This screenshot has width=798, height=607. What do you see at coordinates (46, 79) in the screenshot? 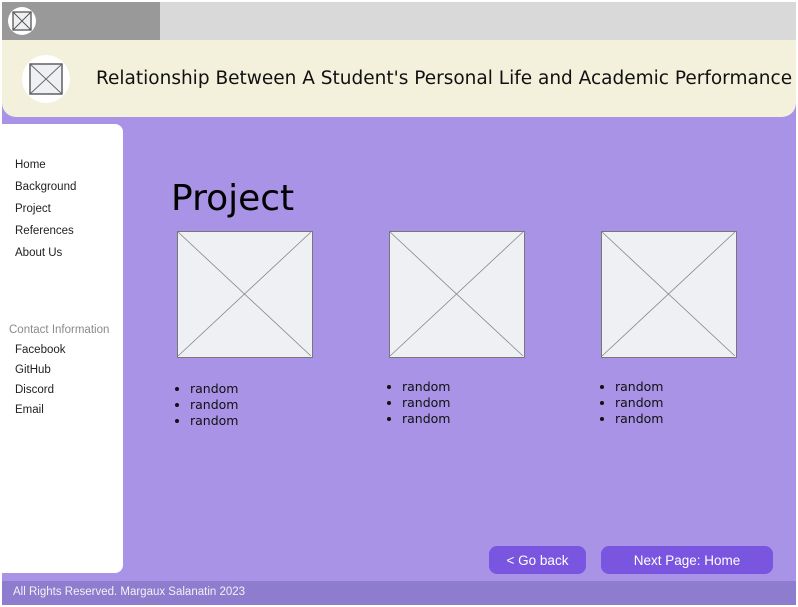
I see `logo-placeholder-icon` at bounding box center [46, 79].